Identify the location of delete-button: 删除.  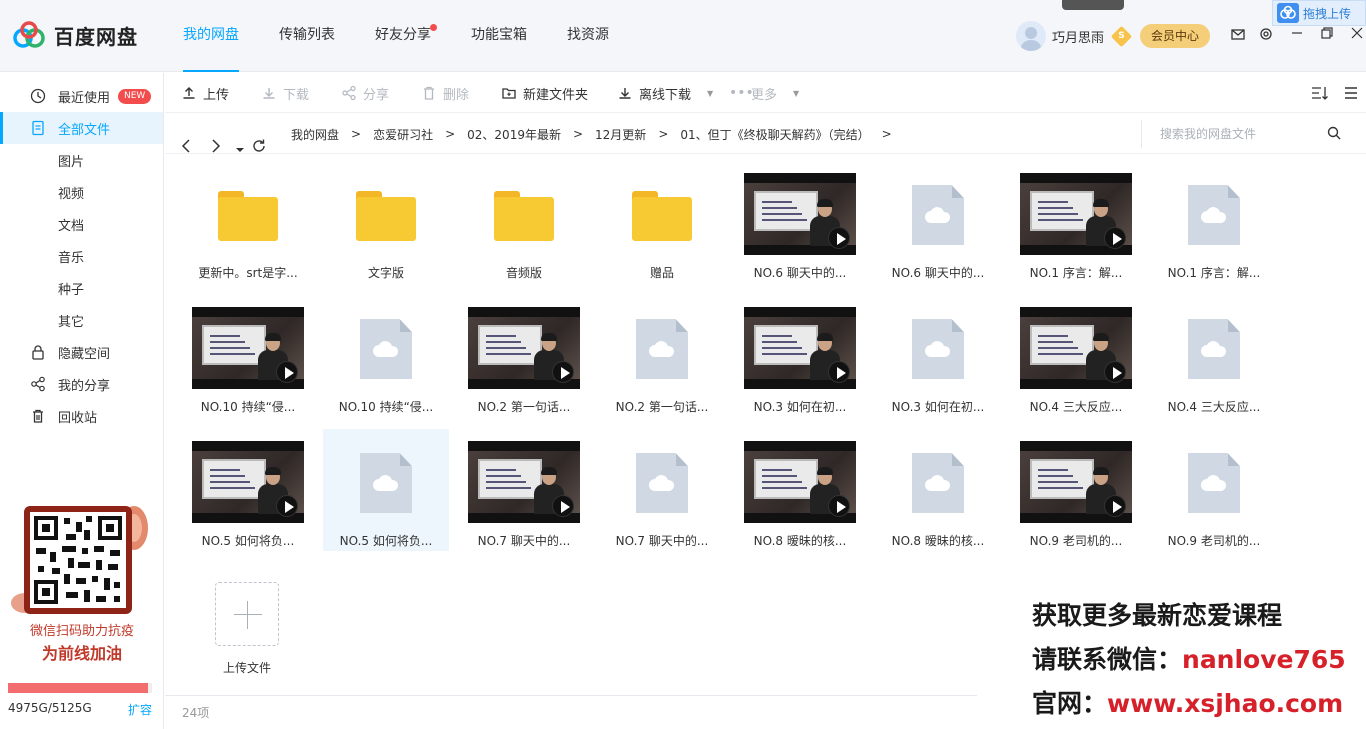
(445, 93).